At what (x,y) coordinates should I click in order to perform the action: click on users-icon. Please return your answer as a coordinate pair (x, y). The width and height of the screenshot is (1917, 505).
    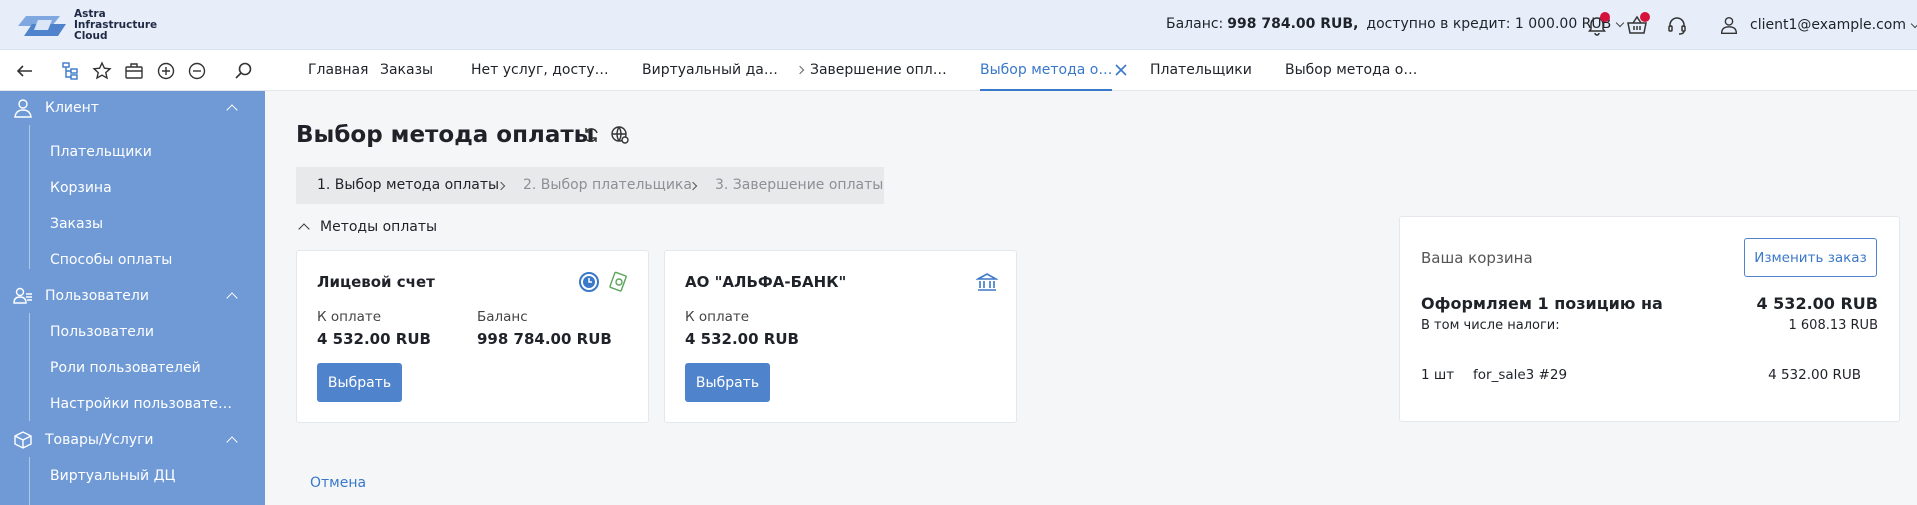
    Looking at the image, I should click on (22, 295).